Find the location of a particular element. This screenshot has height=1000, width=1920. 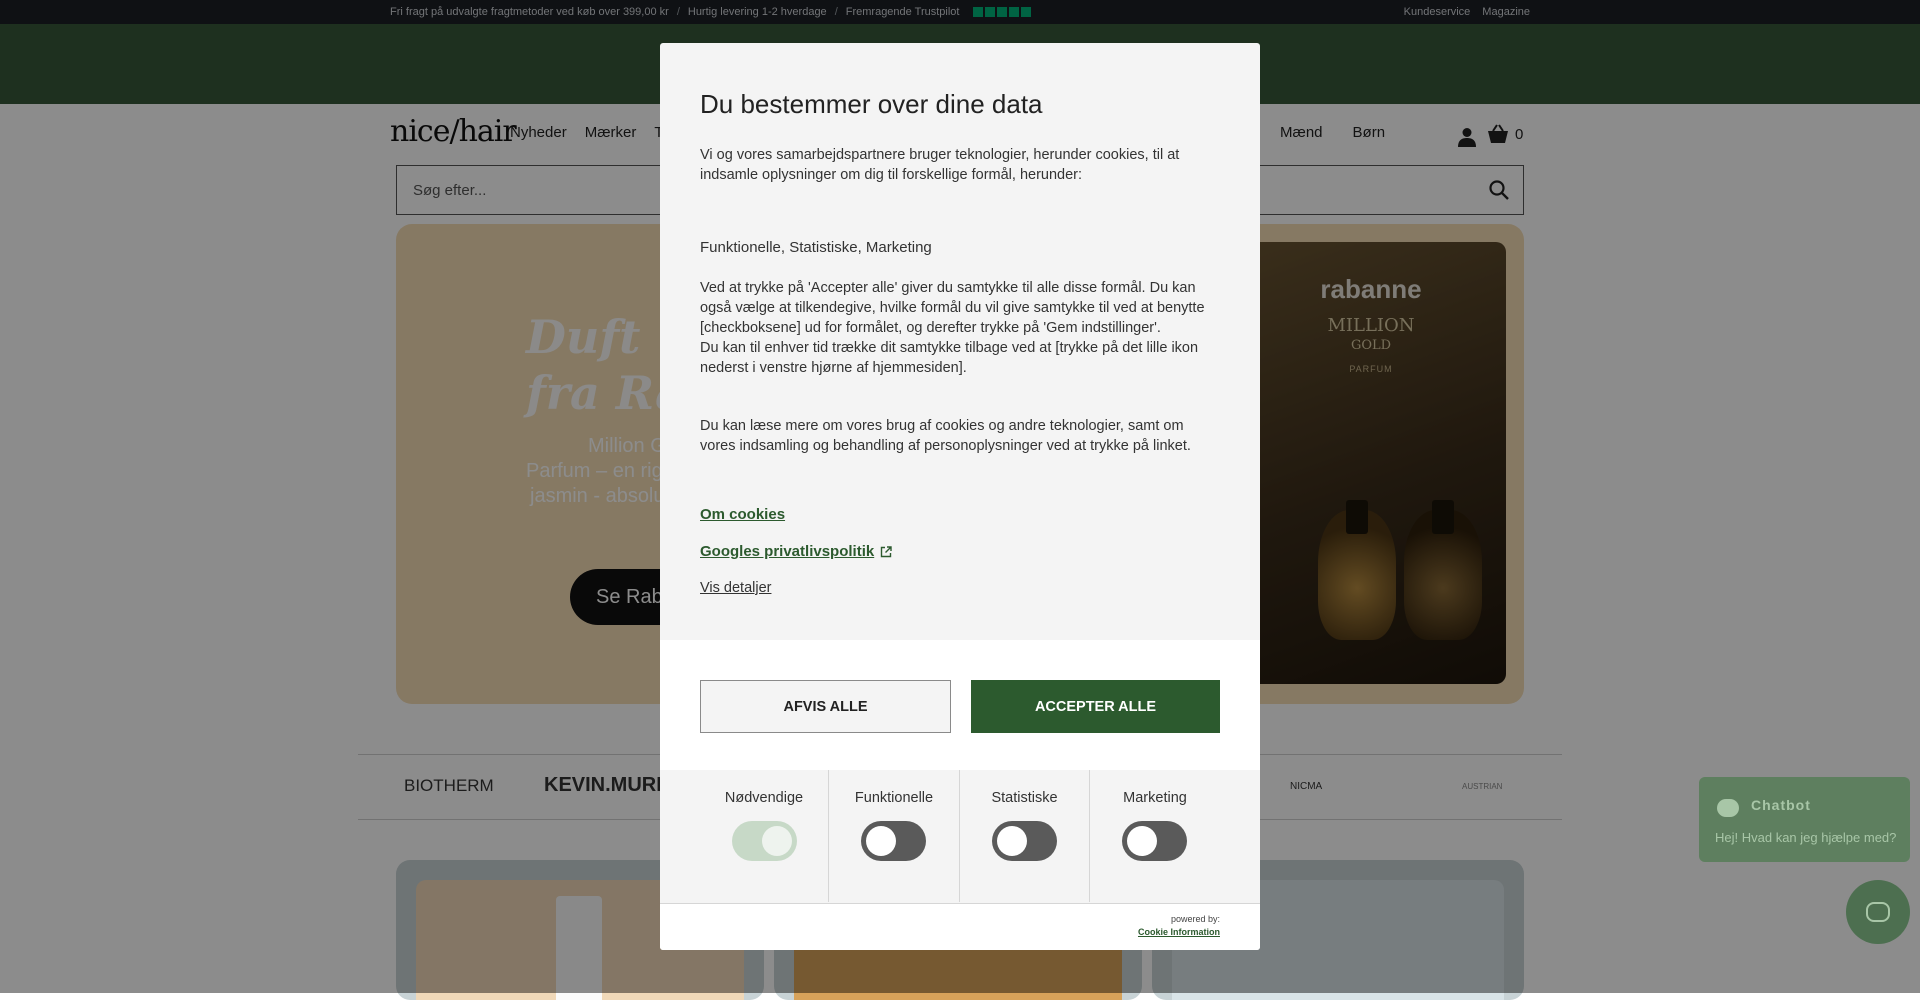

external-link-icon is located at coordinates (886, 551).